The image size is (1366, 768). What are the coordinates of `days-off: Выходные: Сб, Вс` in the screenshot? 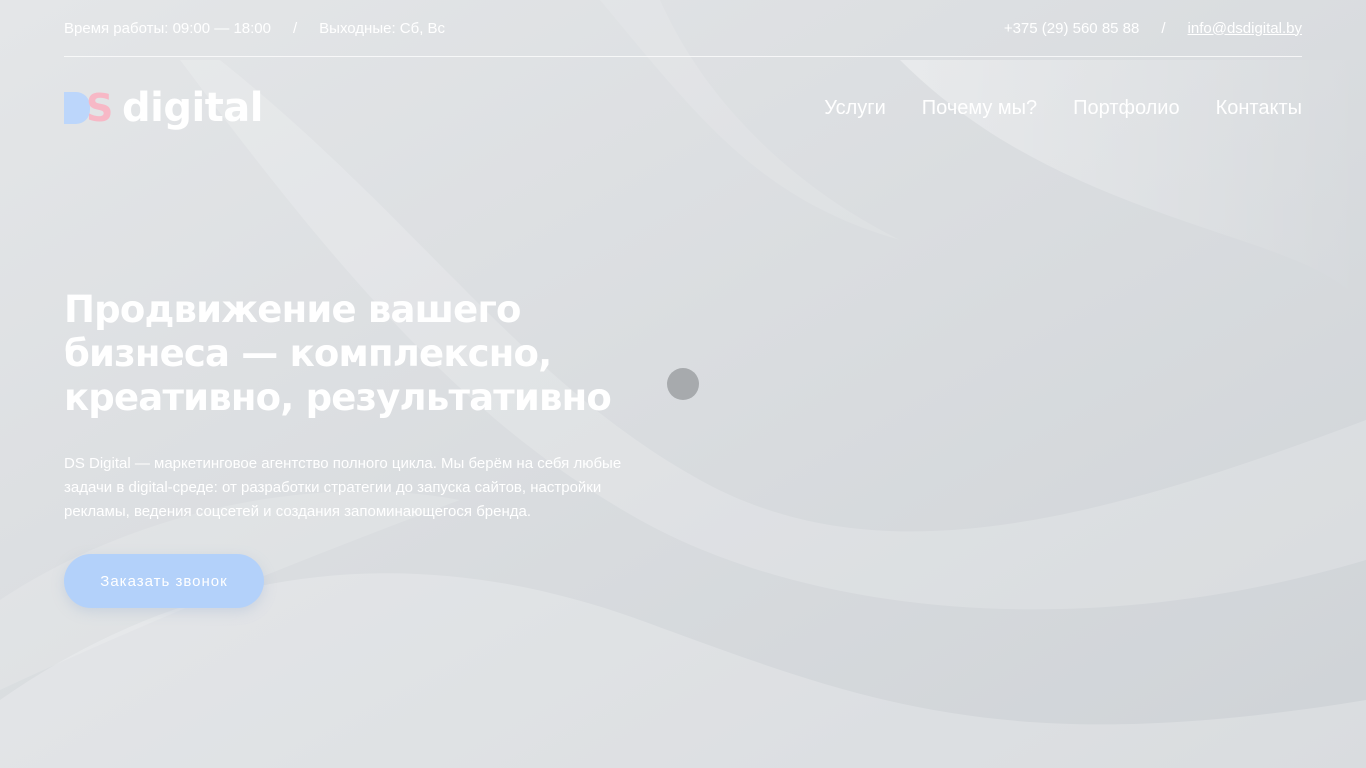 It's located at (382, 28).